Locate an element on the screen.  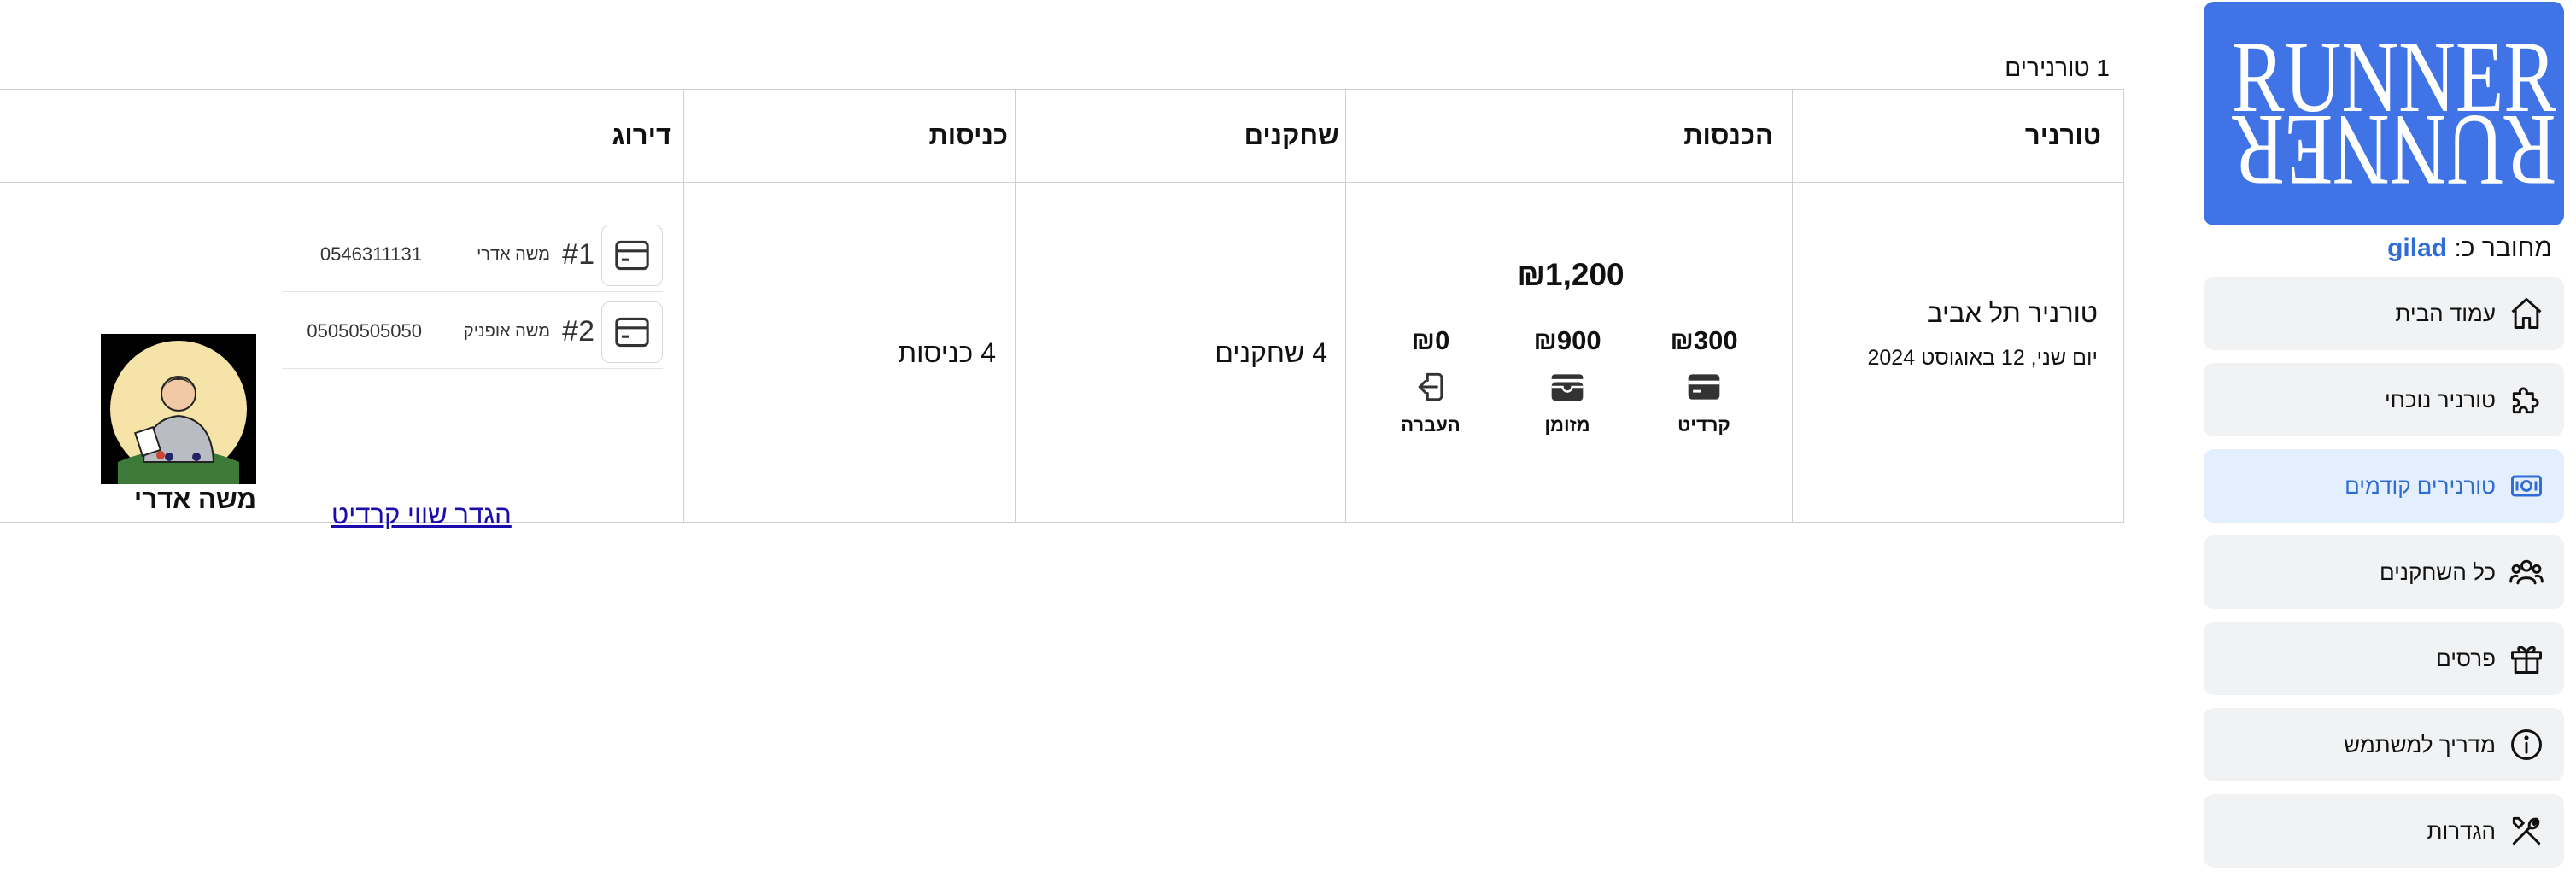
income-total: ₪1,200 is located at coordinates (1571, 274).